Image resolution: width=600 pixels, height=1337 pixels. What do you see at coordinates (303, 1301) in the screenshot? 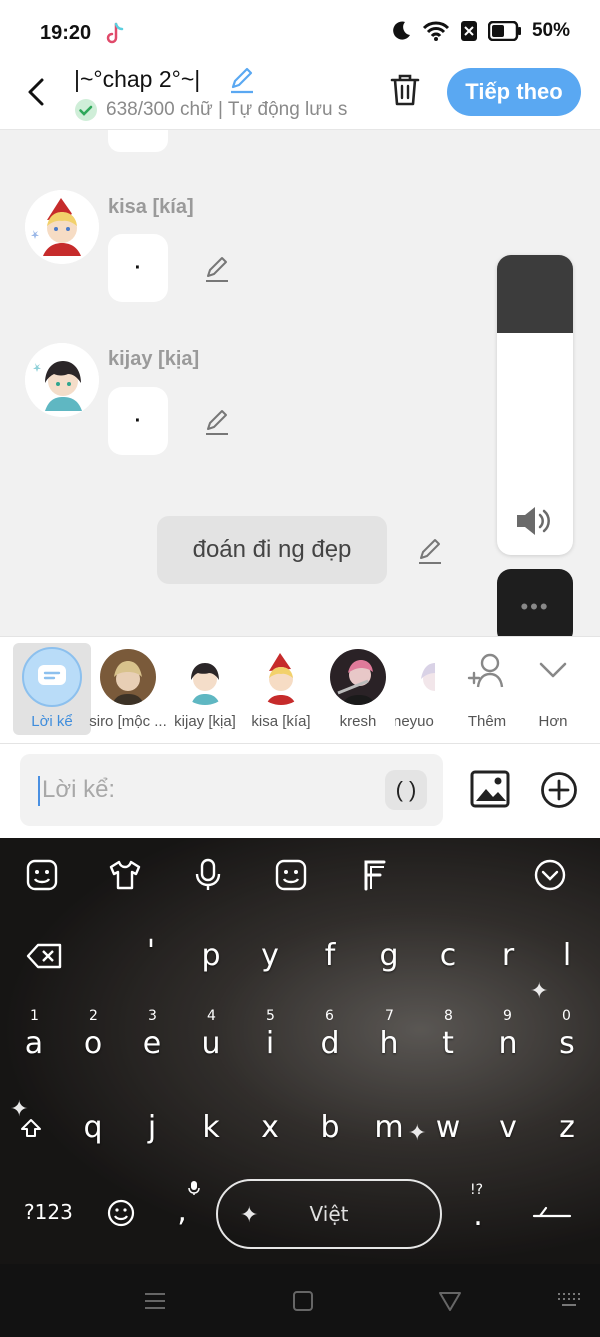
I see `home-nav-icon` at bounding box center [303, 1301].